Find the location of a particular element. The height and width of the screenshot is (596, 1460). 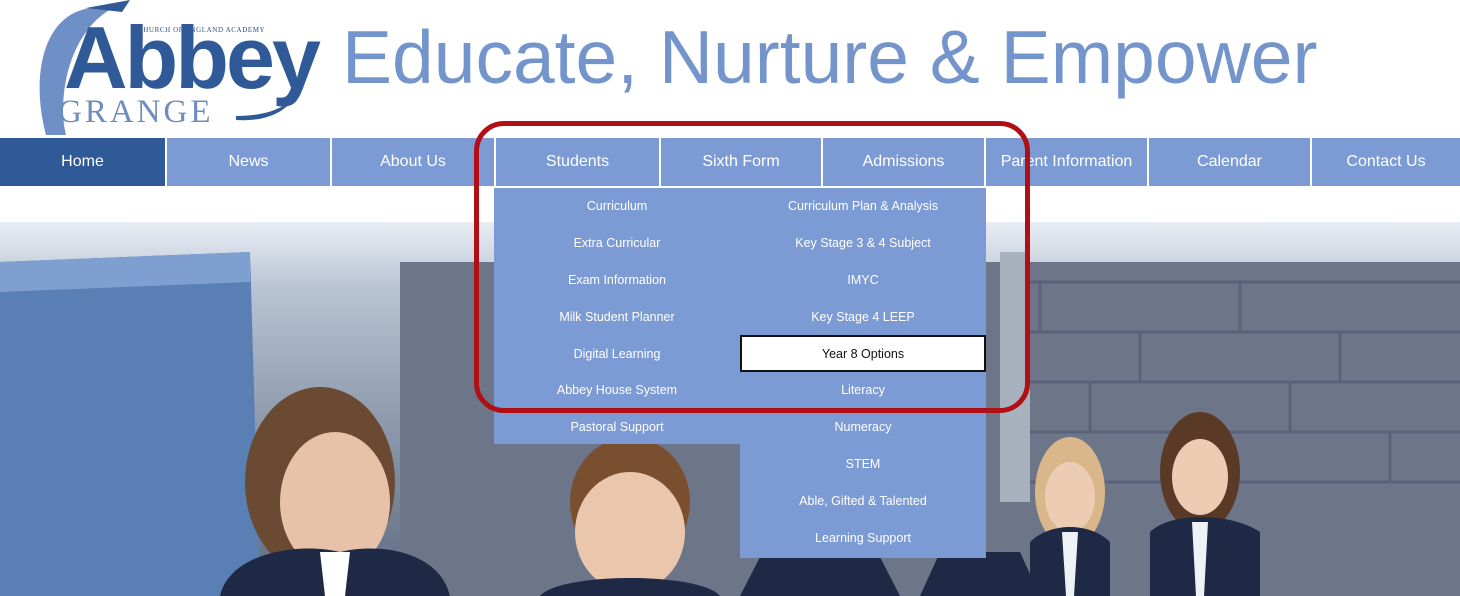

submenu-item-curriculum-plan: Curriculum Plan & Analysis is located at coordinates (863, 206).